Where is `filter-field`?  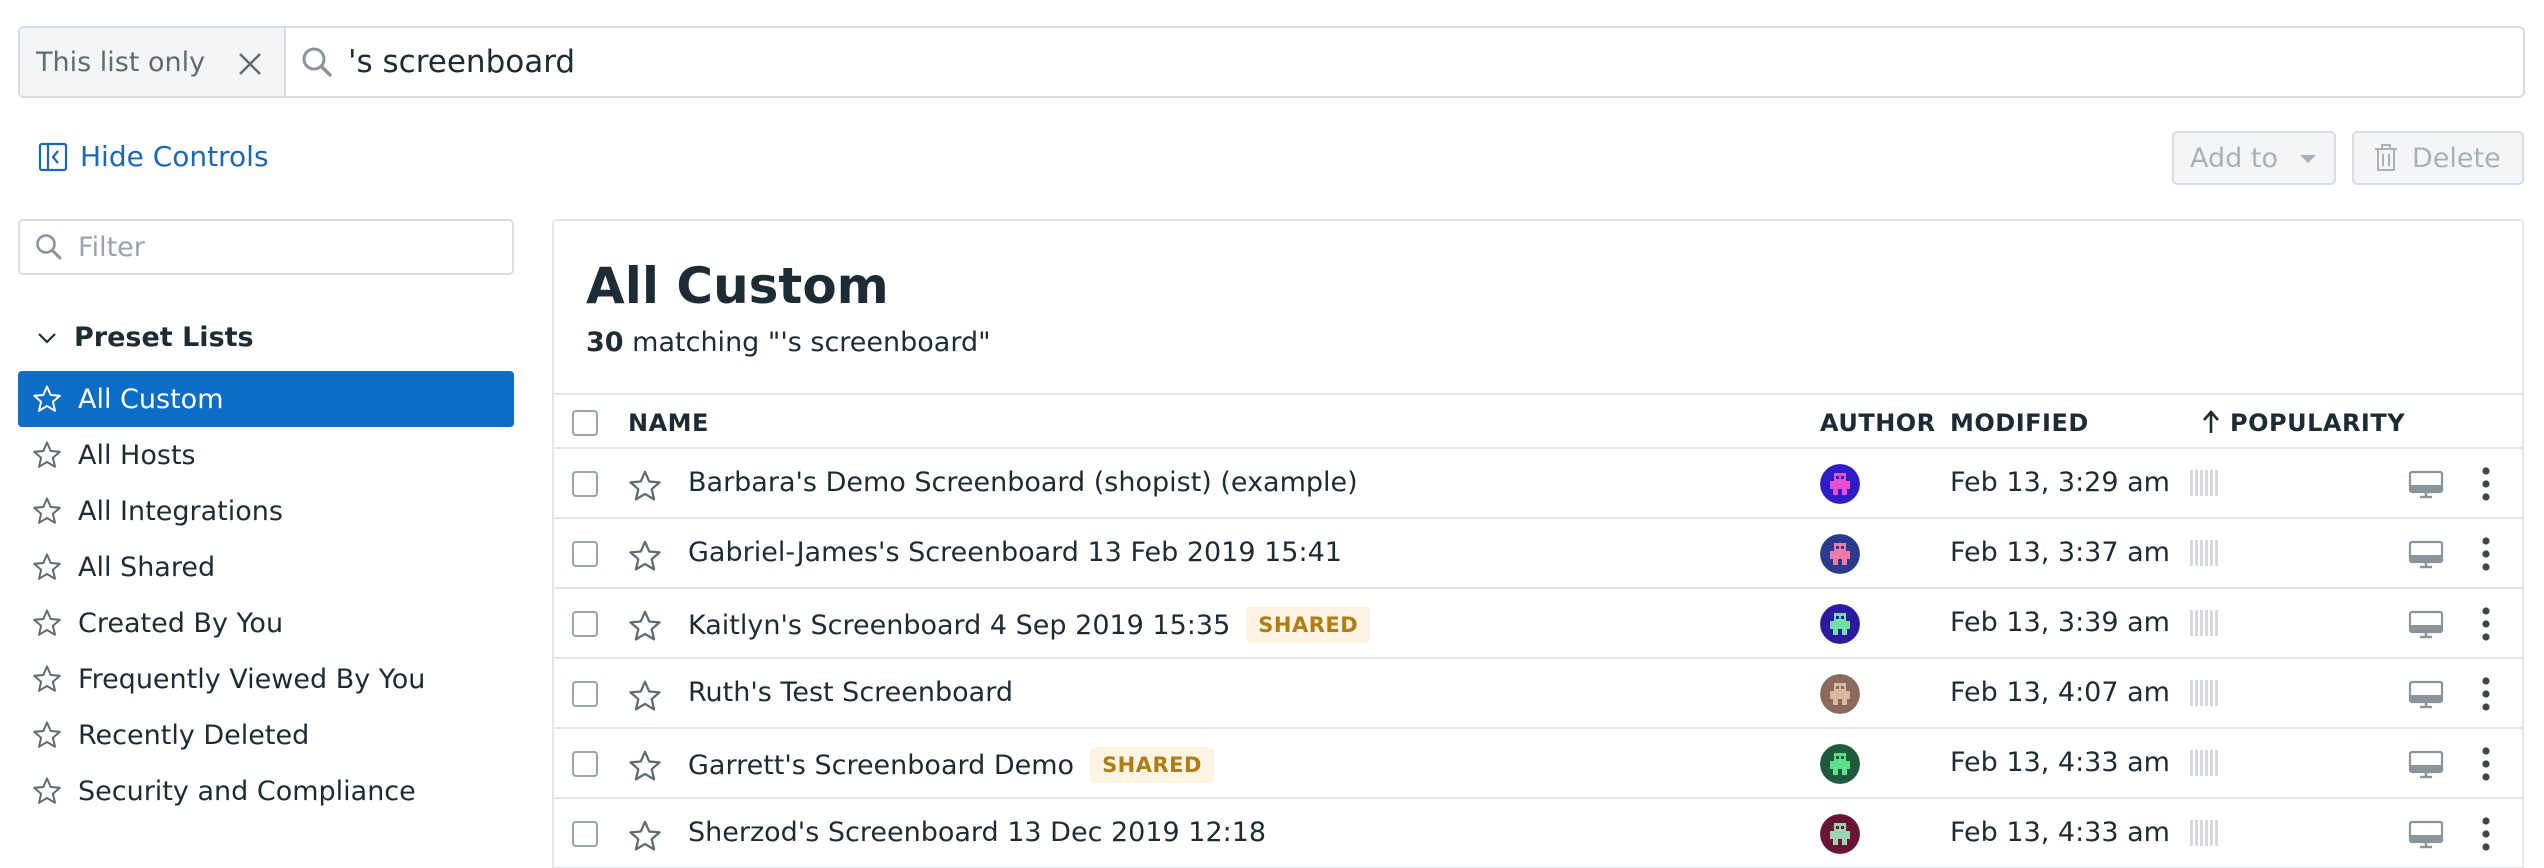
filter-field is located at coordinates (266, 247).